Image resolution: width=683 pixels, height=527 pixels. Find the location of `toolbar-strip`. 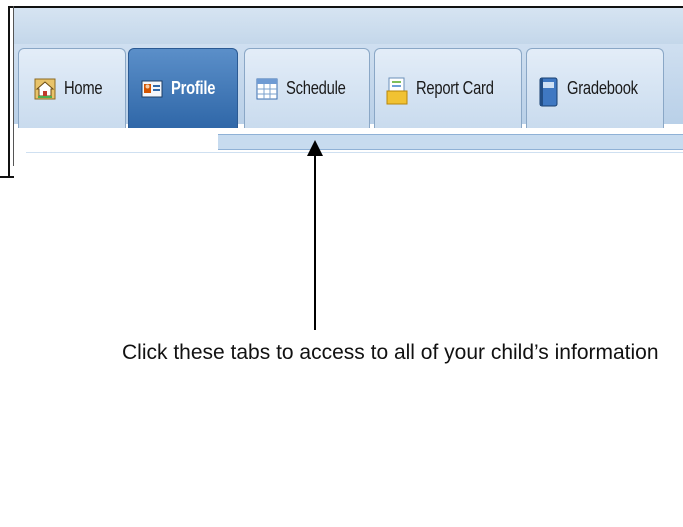

toolbar-strip is located at coordinates (450, 142).